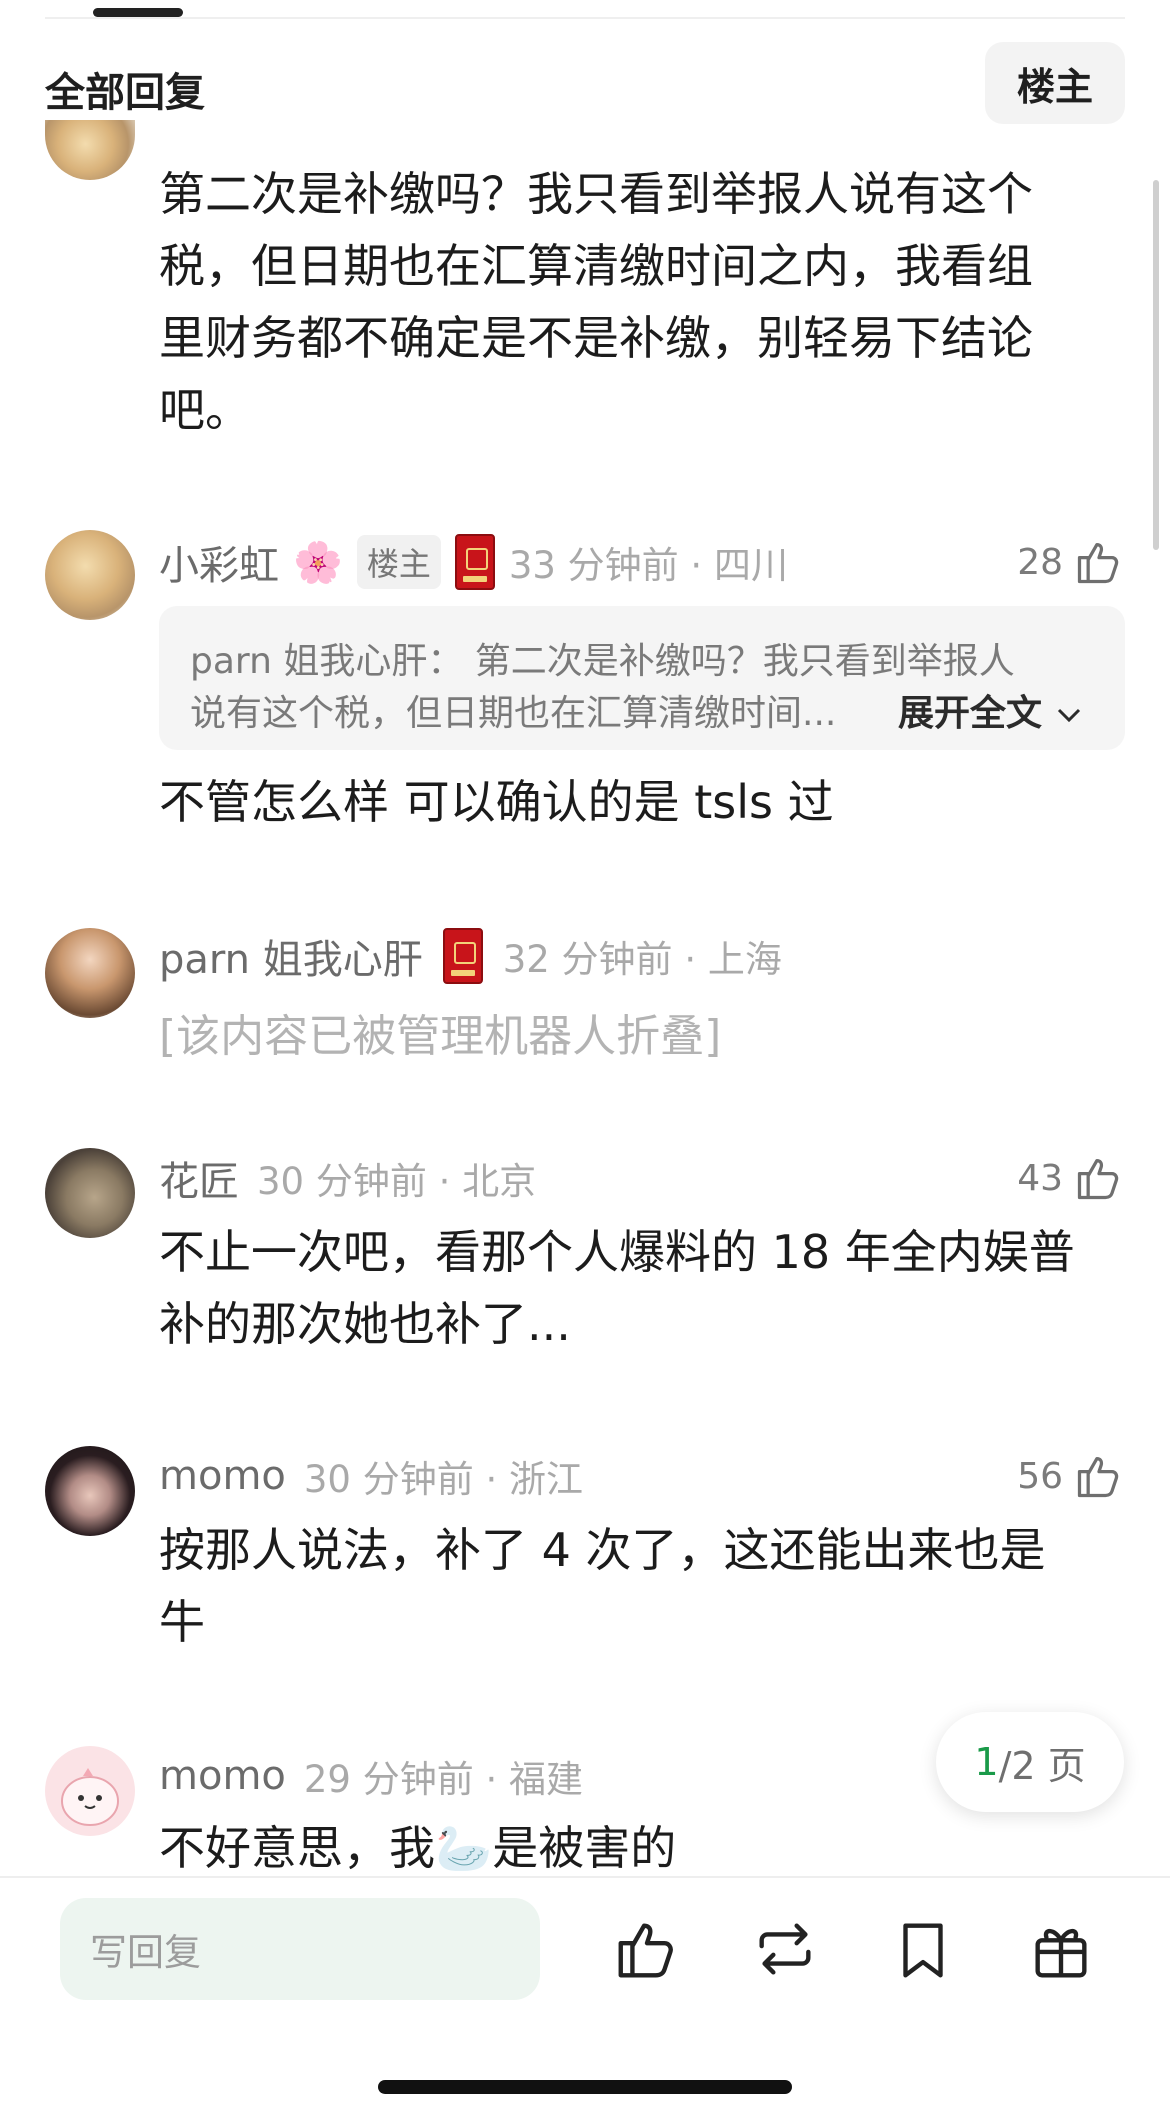 The image size is (1170, 2126). What do you see at coordinates (647, 1949) in the screenshot?
I see `like-icon` at bounding box center [647, 1949].